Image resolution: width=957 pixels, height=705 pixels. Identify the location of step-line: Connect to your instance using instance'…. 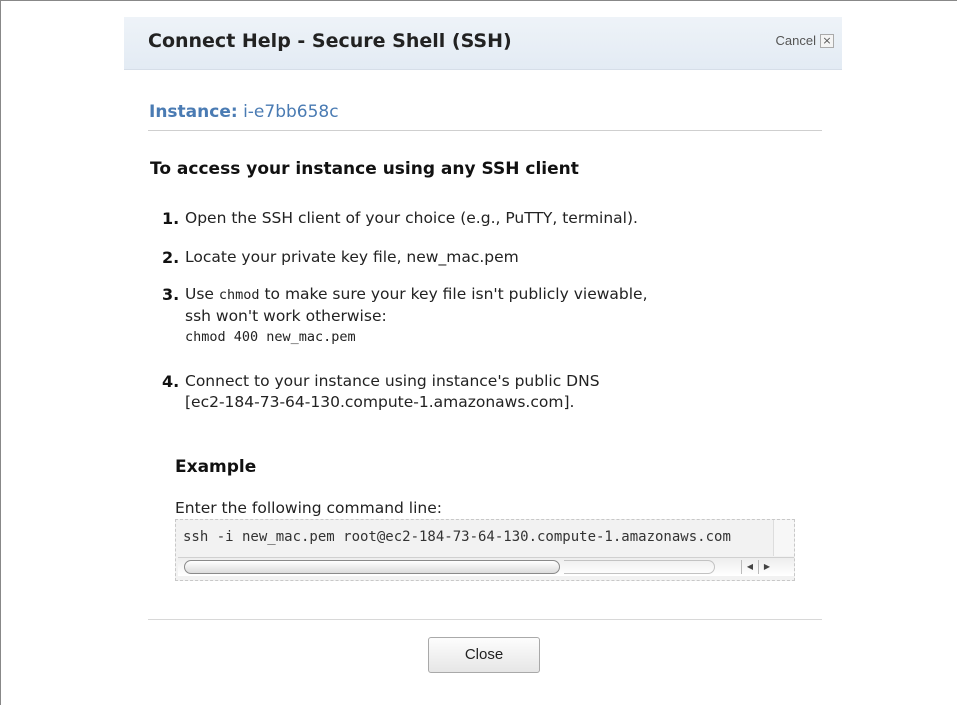
(392, 381).